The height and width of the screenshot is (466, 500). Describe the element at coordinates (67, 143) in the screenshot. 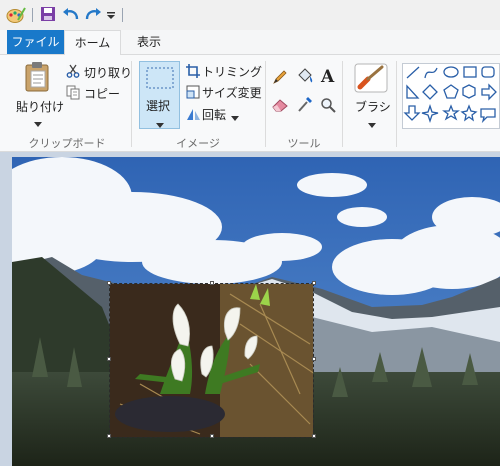

I see `clipboard-group-label: クリップボード` at that location.